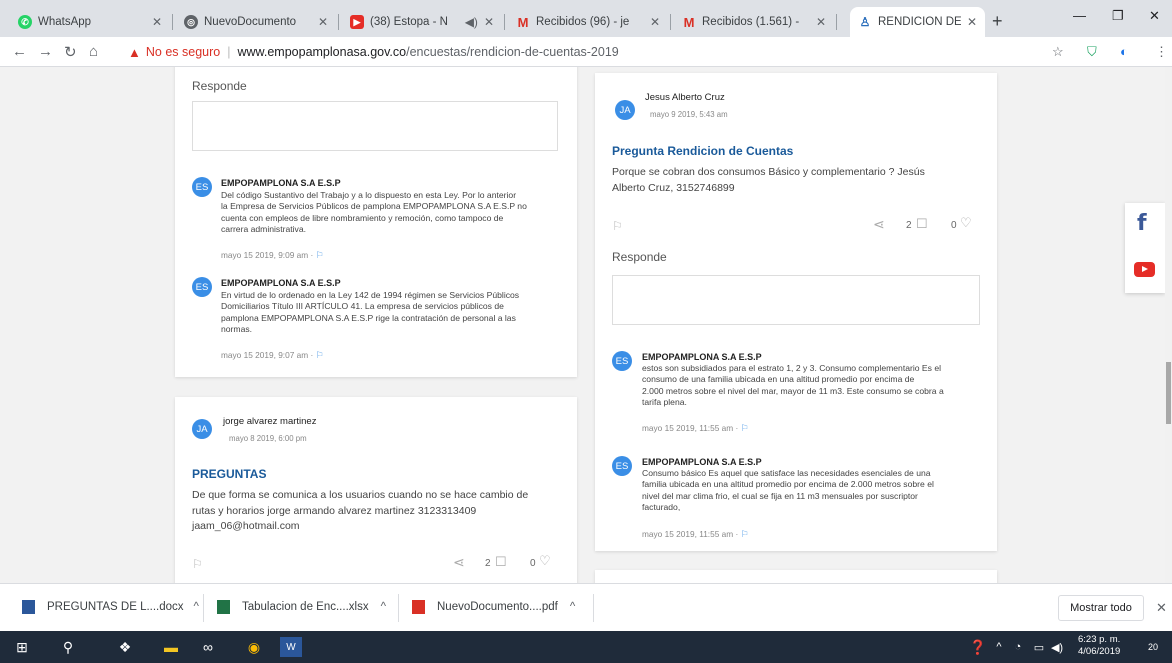 The image size is (1172, 663). I want to click on facebook-icon: f, so click(1142, 223).